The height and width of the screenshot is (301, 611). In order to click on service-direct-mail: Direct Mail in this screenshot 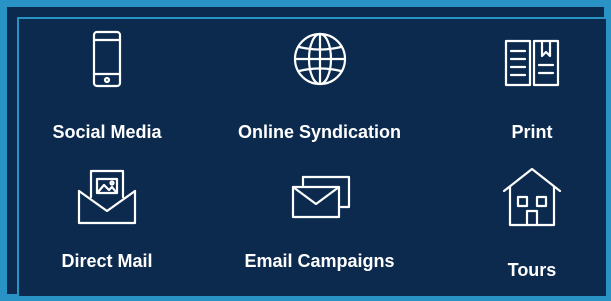, I will do `click(107, 225)`.